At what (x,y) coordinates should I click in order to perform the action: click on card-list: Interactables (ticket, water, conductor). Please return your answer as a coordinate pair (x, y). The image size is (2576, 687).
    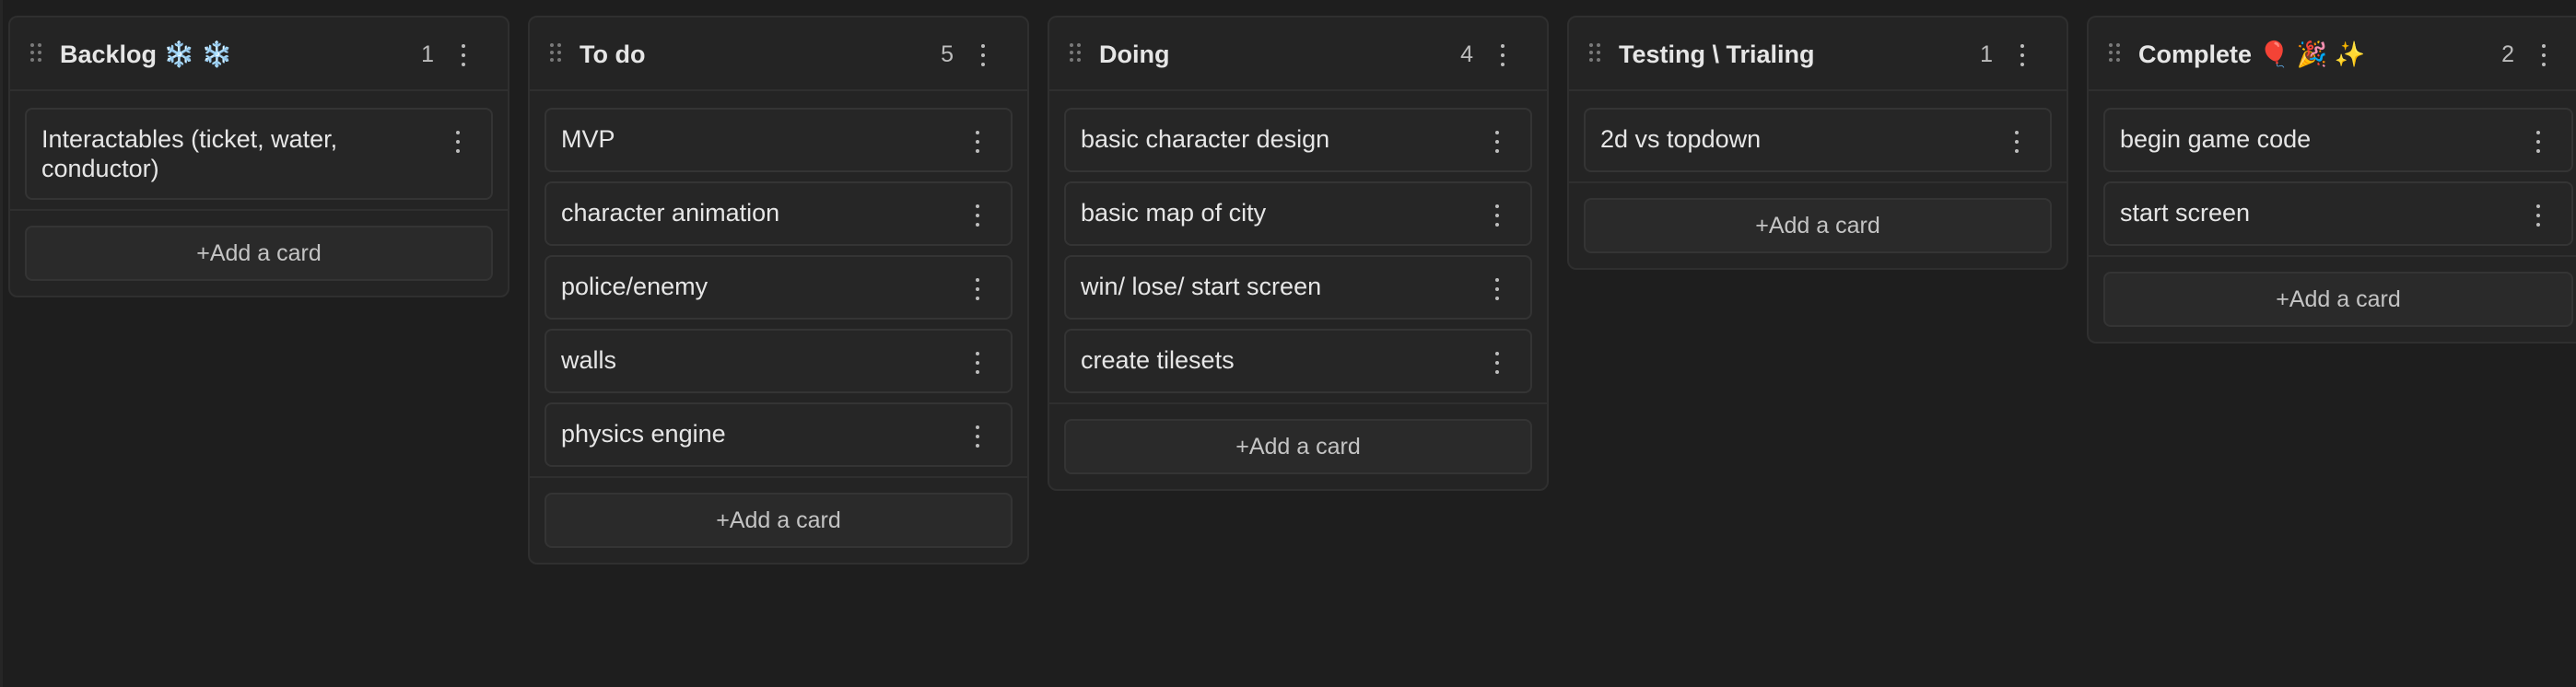
    Looking at the image, I should click on (259, 145).